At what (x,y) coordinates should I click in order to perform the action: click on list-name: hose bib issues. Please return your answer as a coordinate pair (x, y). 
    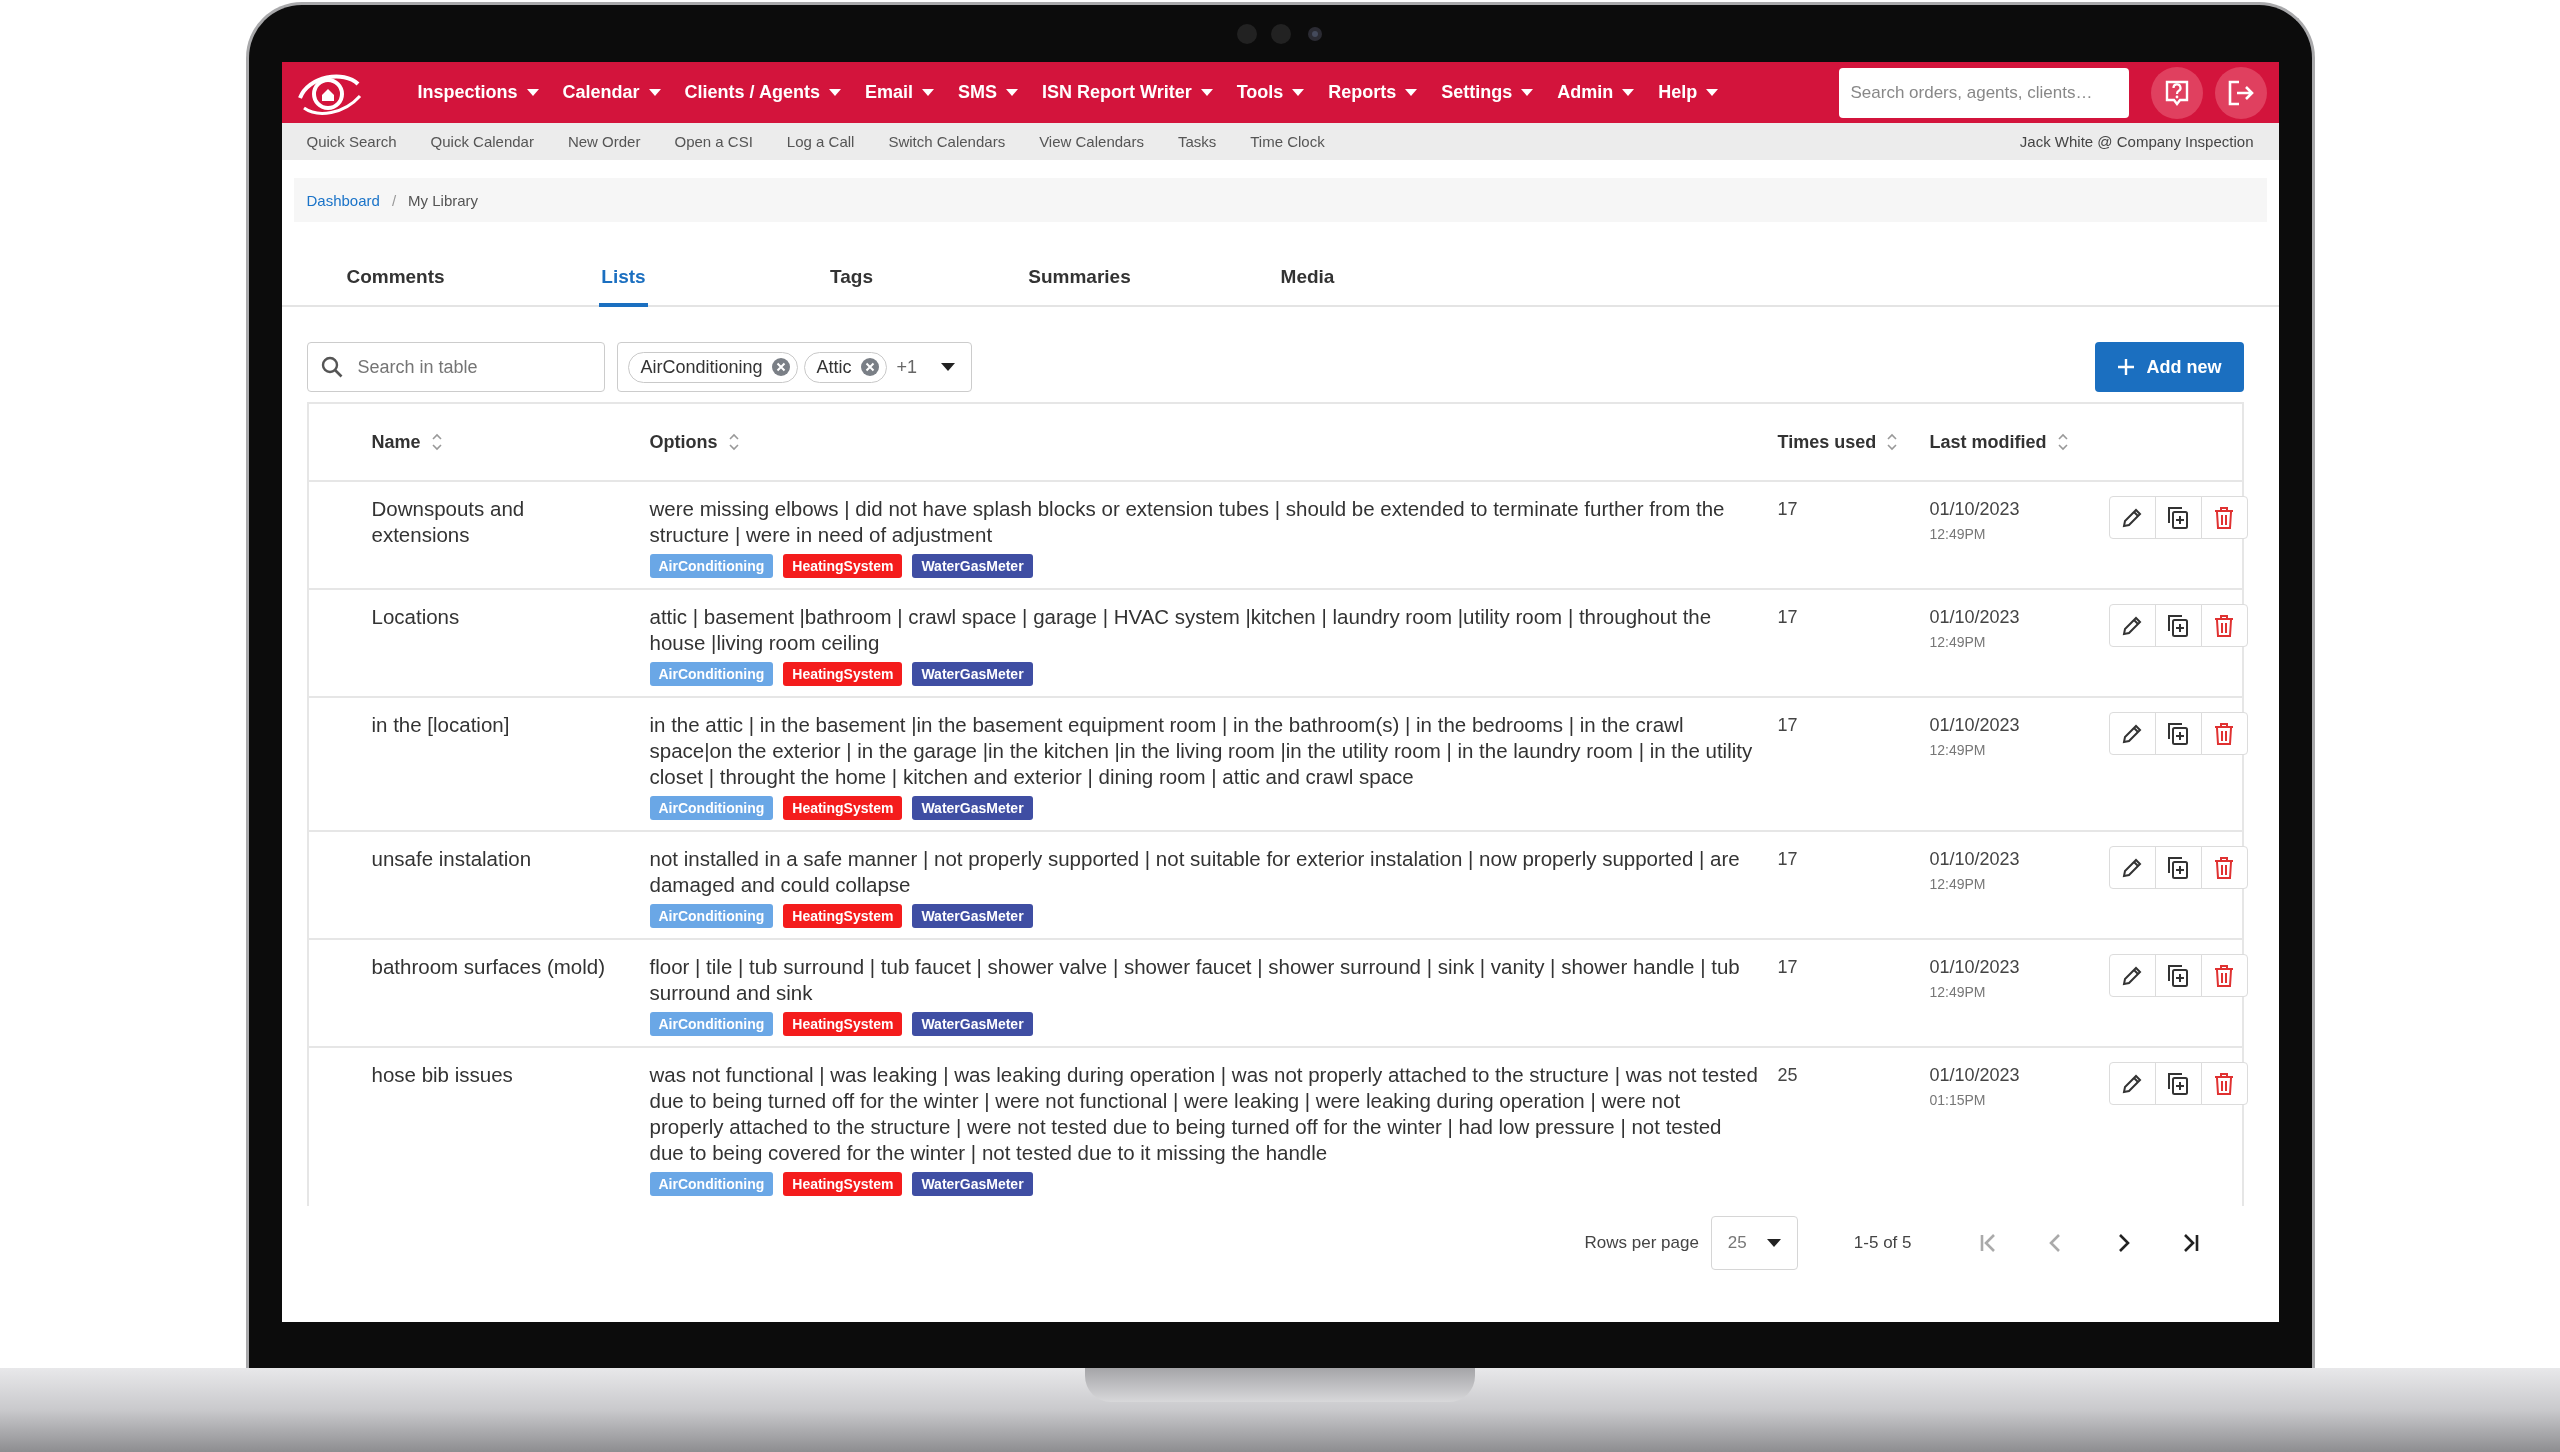
    Looking at the image, I should click on (442, 1075).